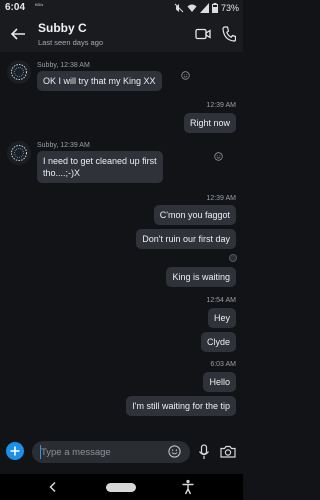 This screenshot has height=500, width=320. Describe the element at coordinates (203, 34) in the screenshot. I see `video-call-icon` at that location.